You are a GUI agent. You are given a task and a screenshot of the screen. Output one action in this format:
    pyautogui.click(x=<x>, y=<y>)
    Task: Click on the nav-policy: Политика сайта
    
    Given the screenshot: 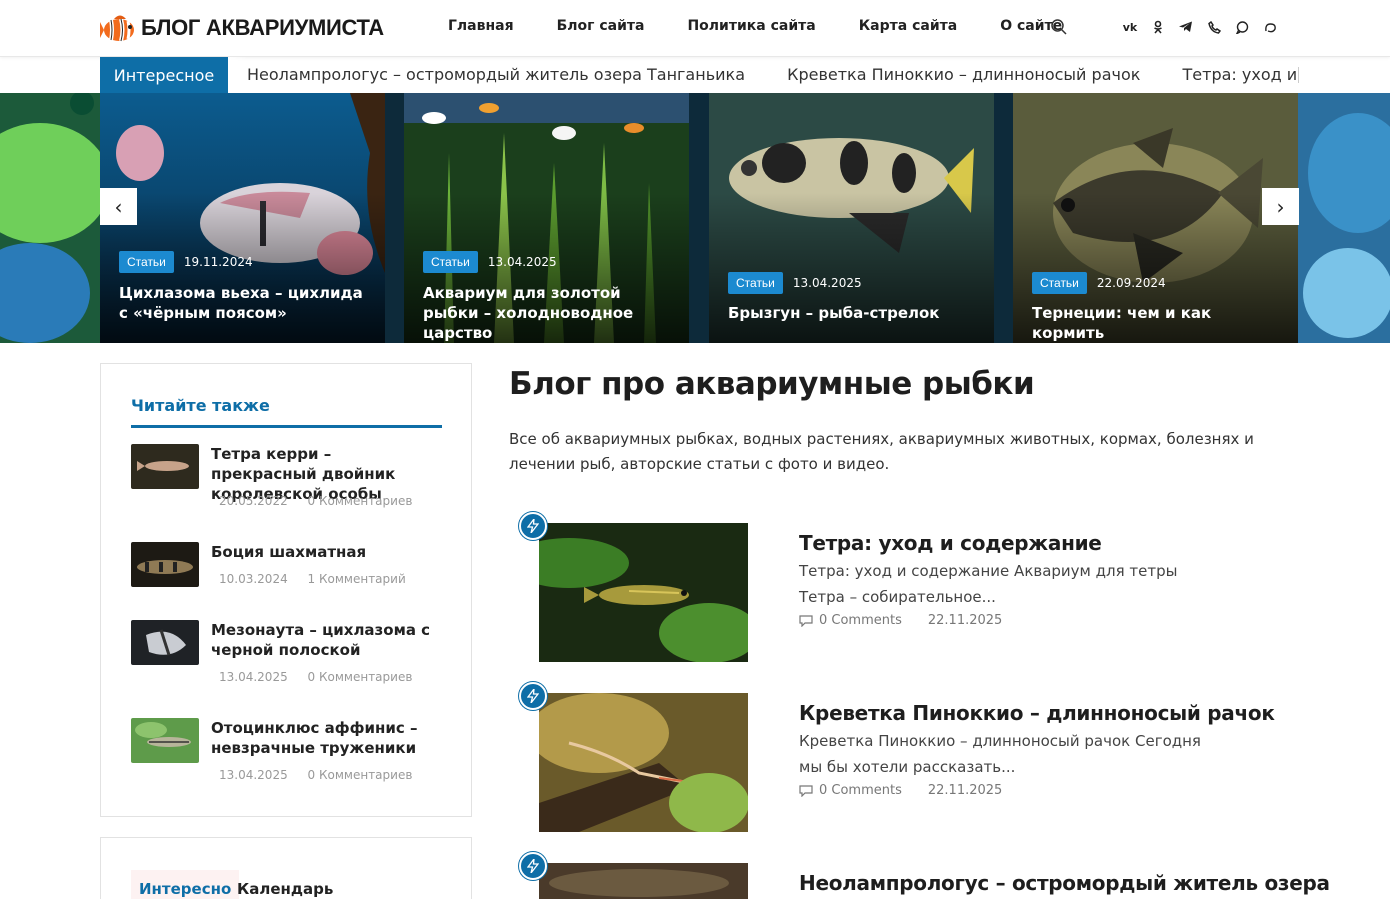 What is the action you would take?
    pyautogui.click(x=751, y=26)
    